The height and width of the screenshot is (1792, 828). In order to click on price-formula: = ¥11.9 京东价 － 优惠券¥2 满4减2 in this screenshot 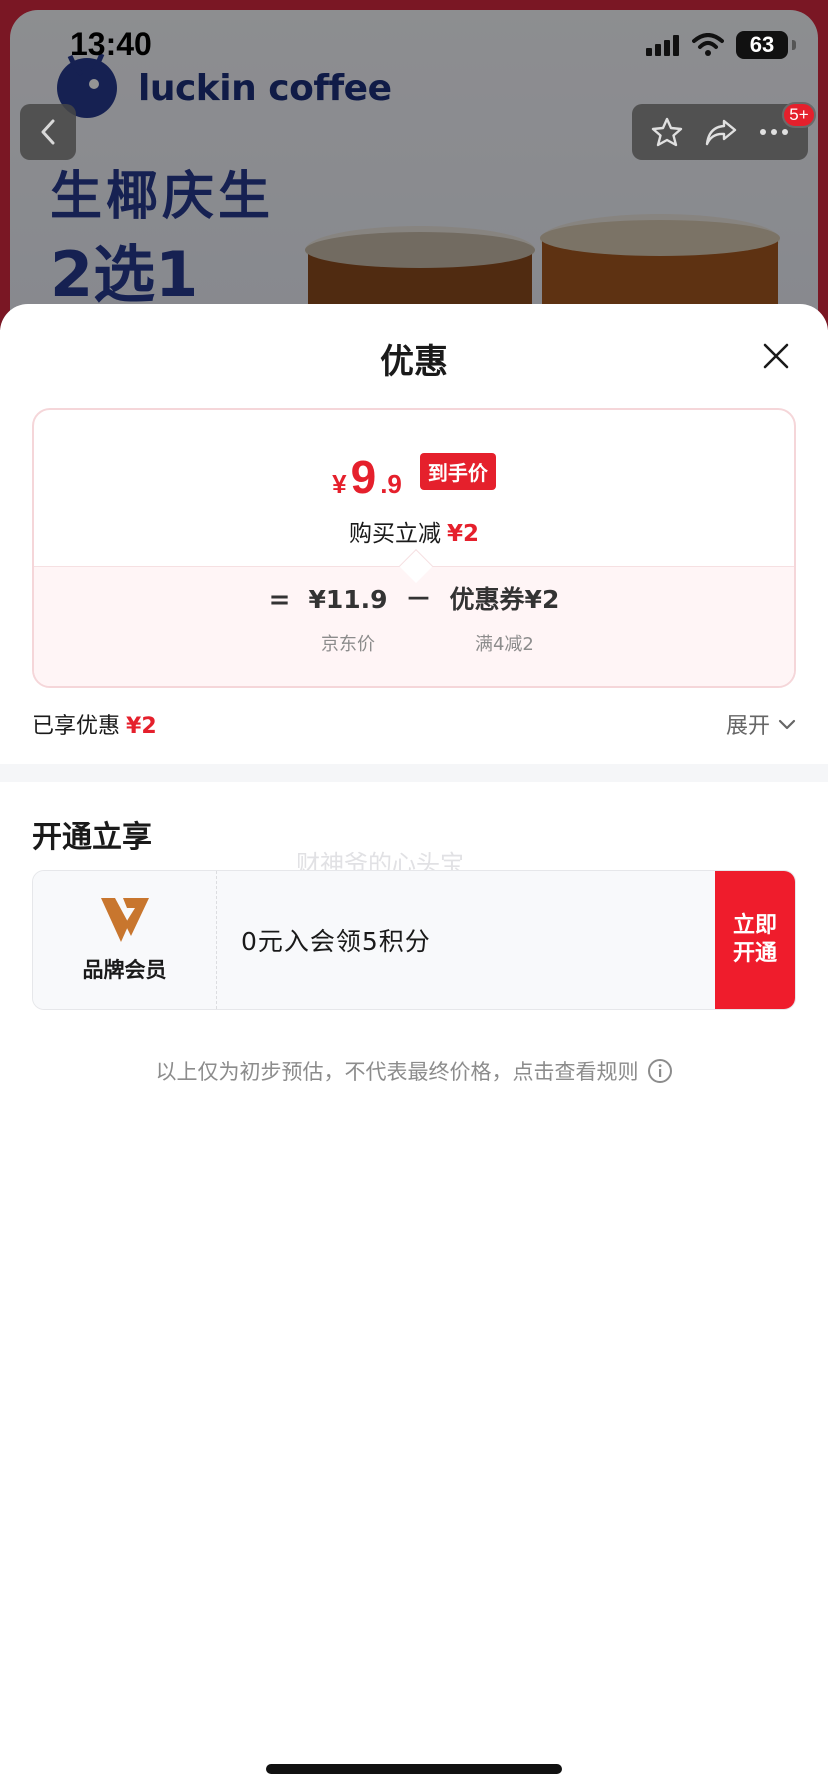, I will do `click(414, 619)`.